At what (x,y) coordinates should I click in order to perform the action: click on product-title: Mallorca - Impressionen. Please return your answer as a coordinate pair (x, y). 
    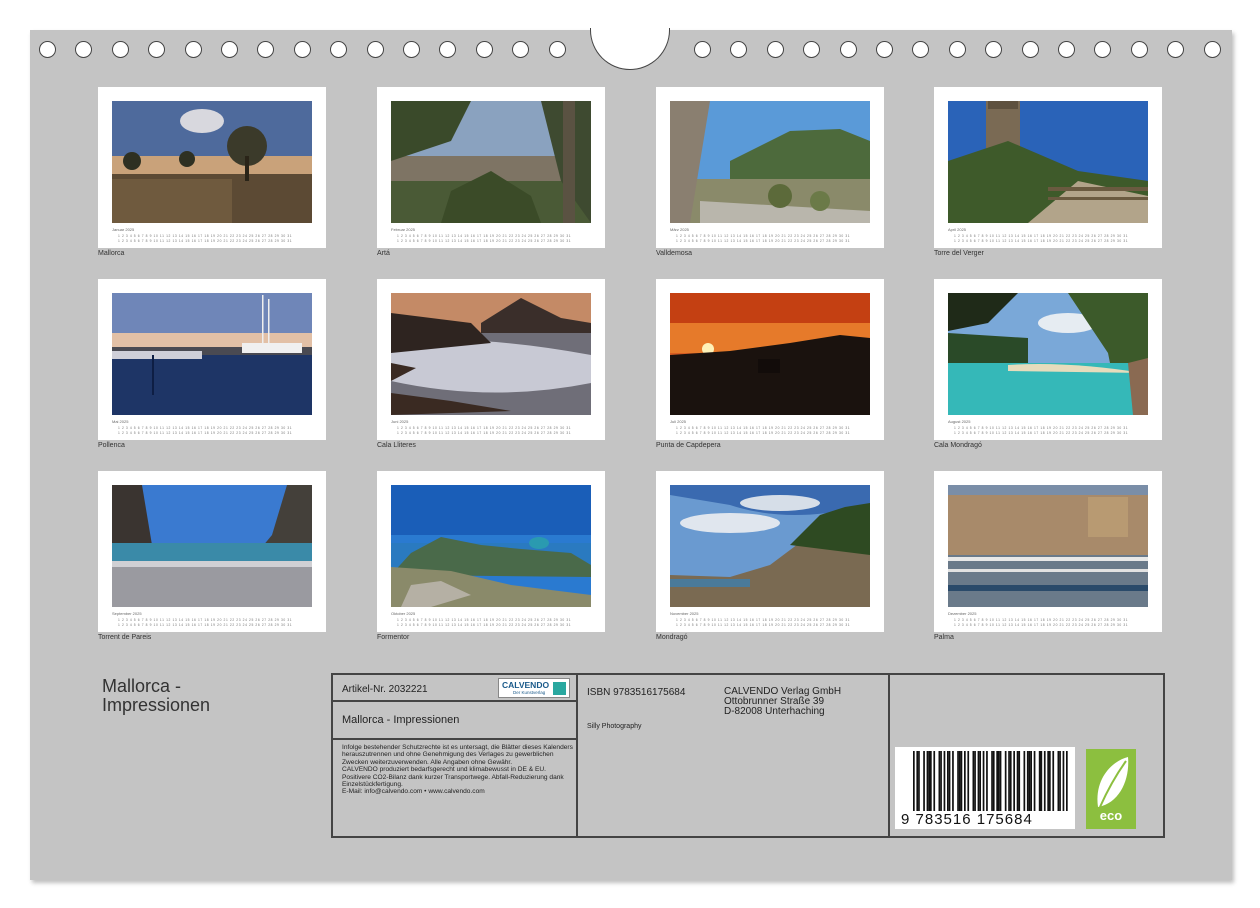
    Looking at the image, I should click on (401, 720).